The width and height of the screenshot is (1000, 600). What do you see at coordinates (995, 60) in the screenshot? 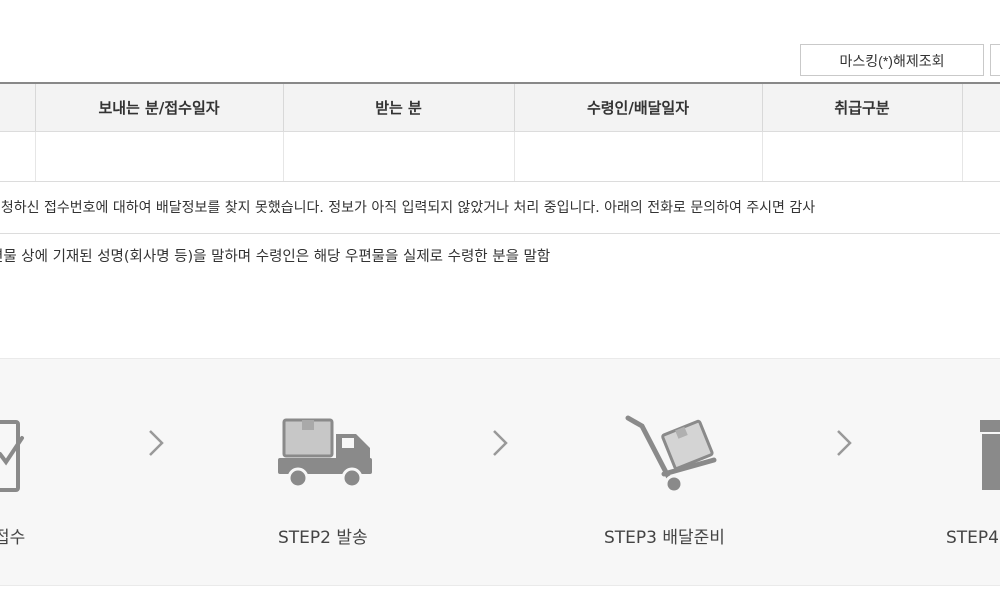
I see `next-action-button` at bounding box center [995, 60].